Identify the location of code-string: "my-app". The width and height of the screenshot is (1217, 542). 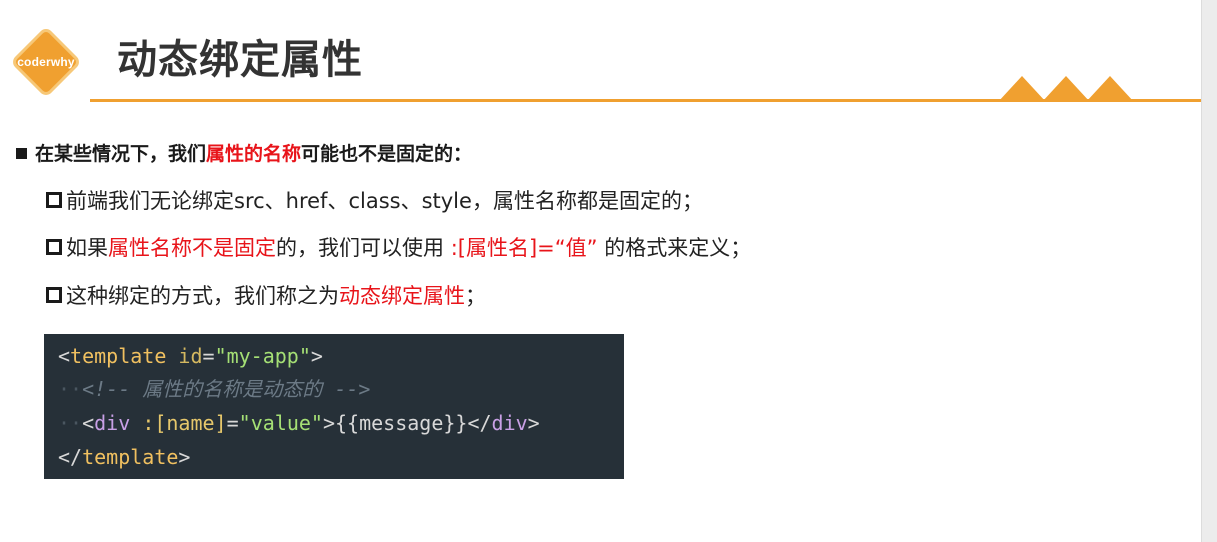
(262, 356).